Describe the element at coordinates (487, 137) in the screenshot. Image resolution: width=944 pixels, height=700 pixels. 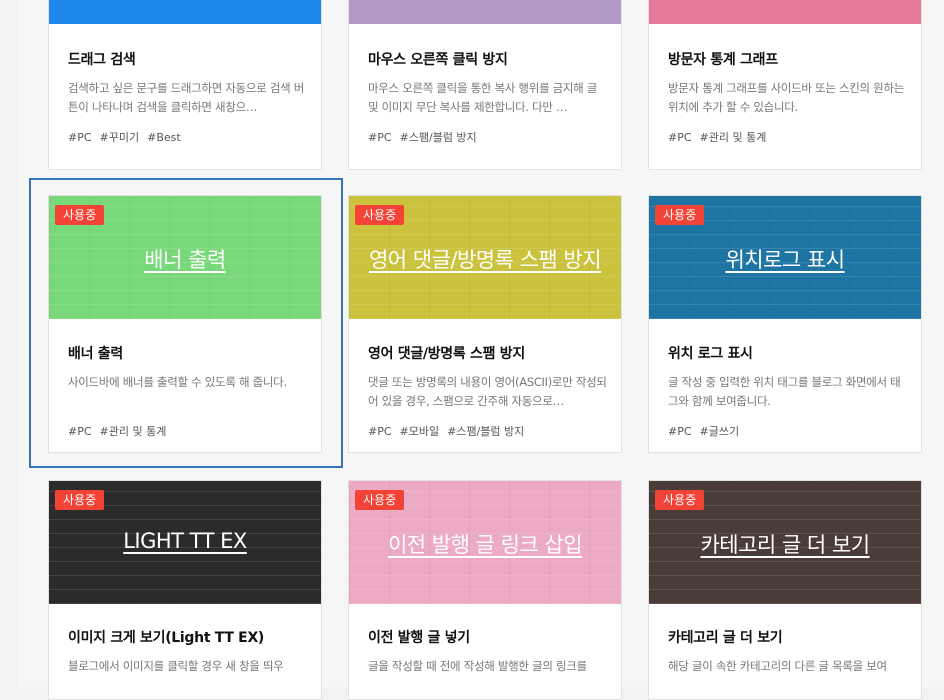
I see `card-tags: #PC #스팸/블럼 방지` at that location.